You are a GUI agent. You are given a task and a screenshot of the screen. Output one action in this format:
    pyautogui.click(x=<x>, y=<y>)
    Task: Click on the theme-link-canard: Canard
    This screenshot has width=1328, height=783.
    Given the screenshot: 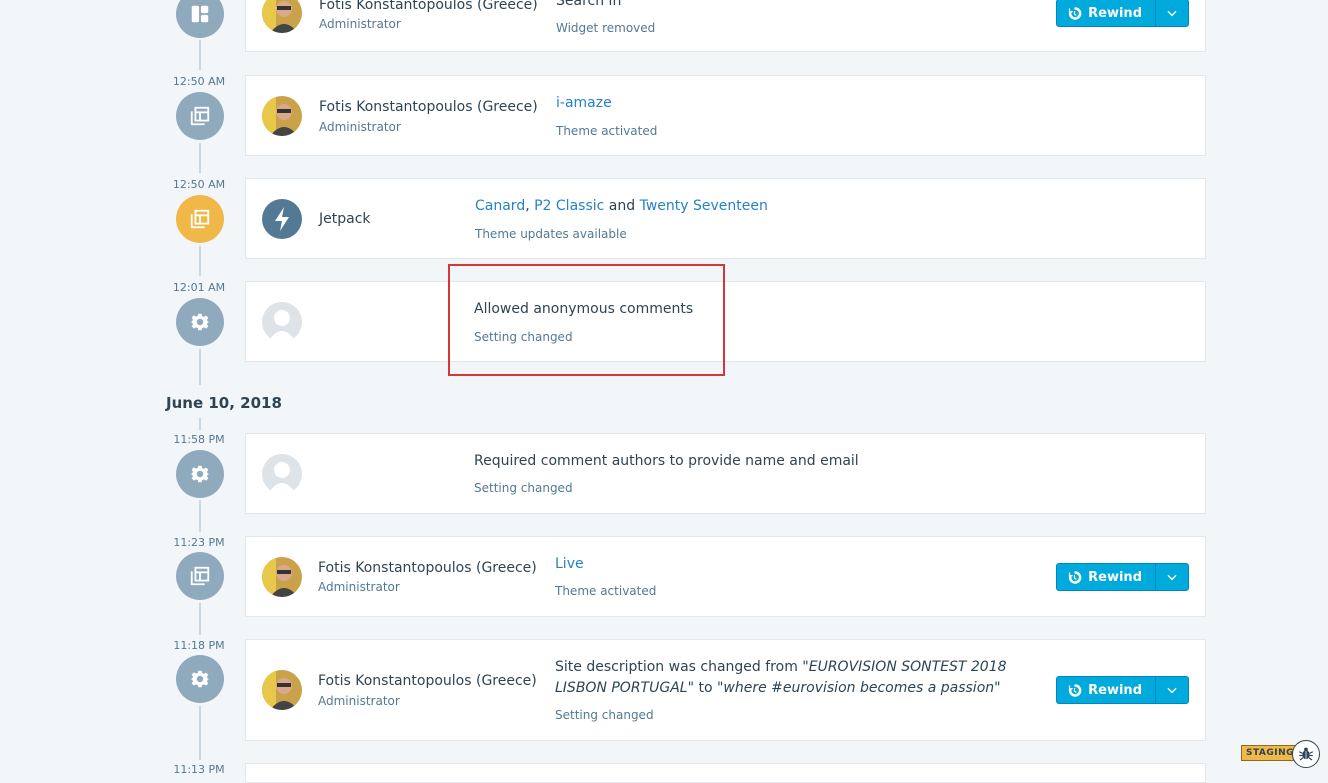 What is the action you would take?
    pyautogui.click(x=500, y=206)
    